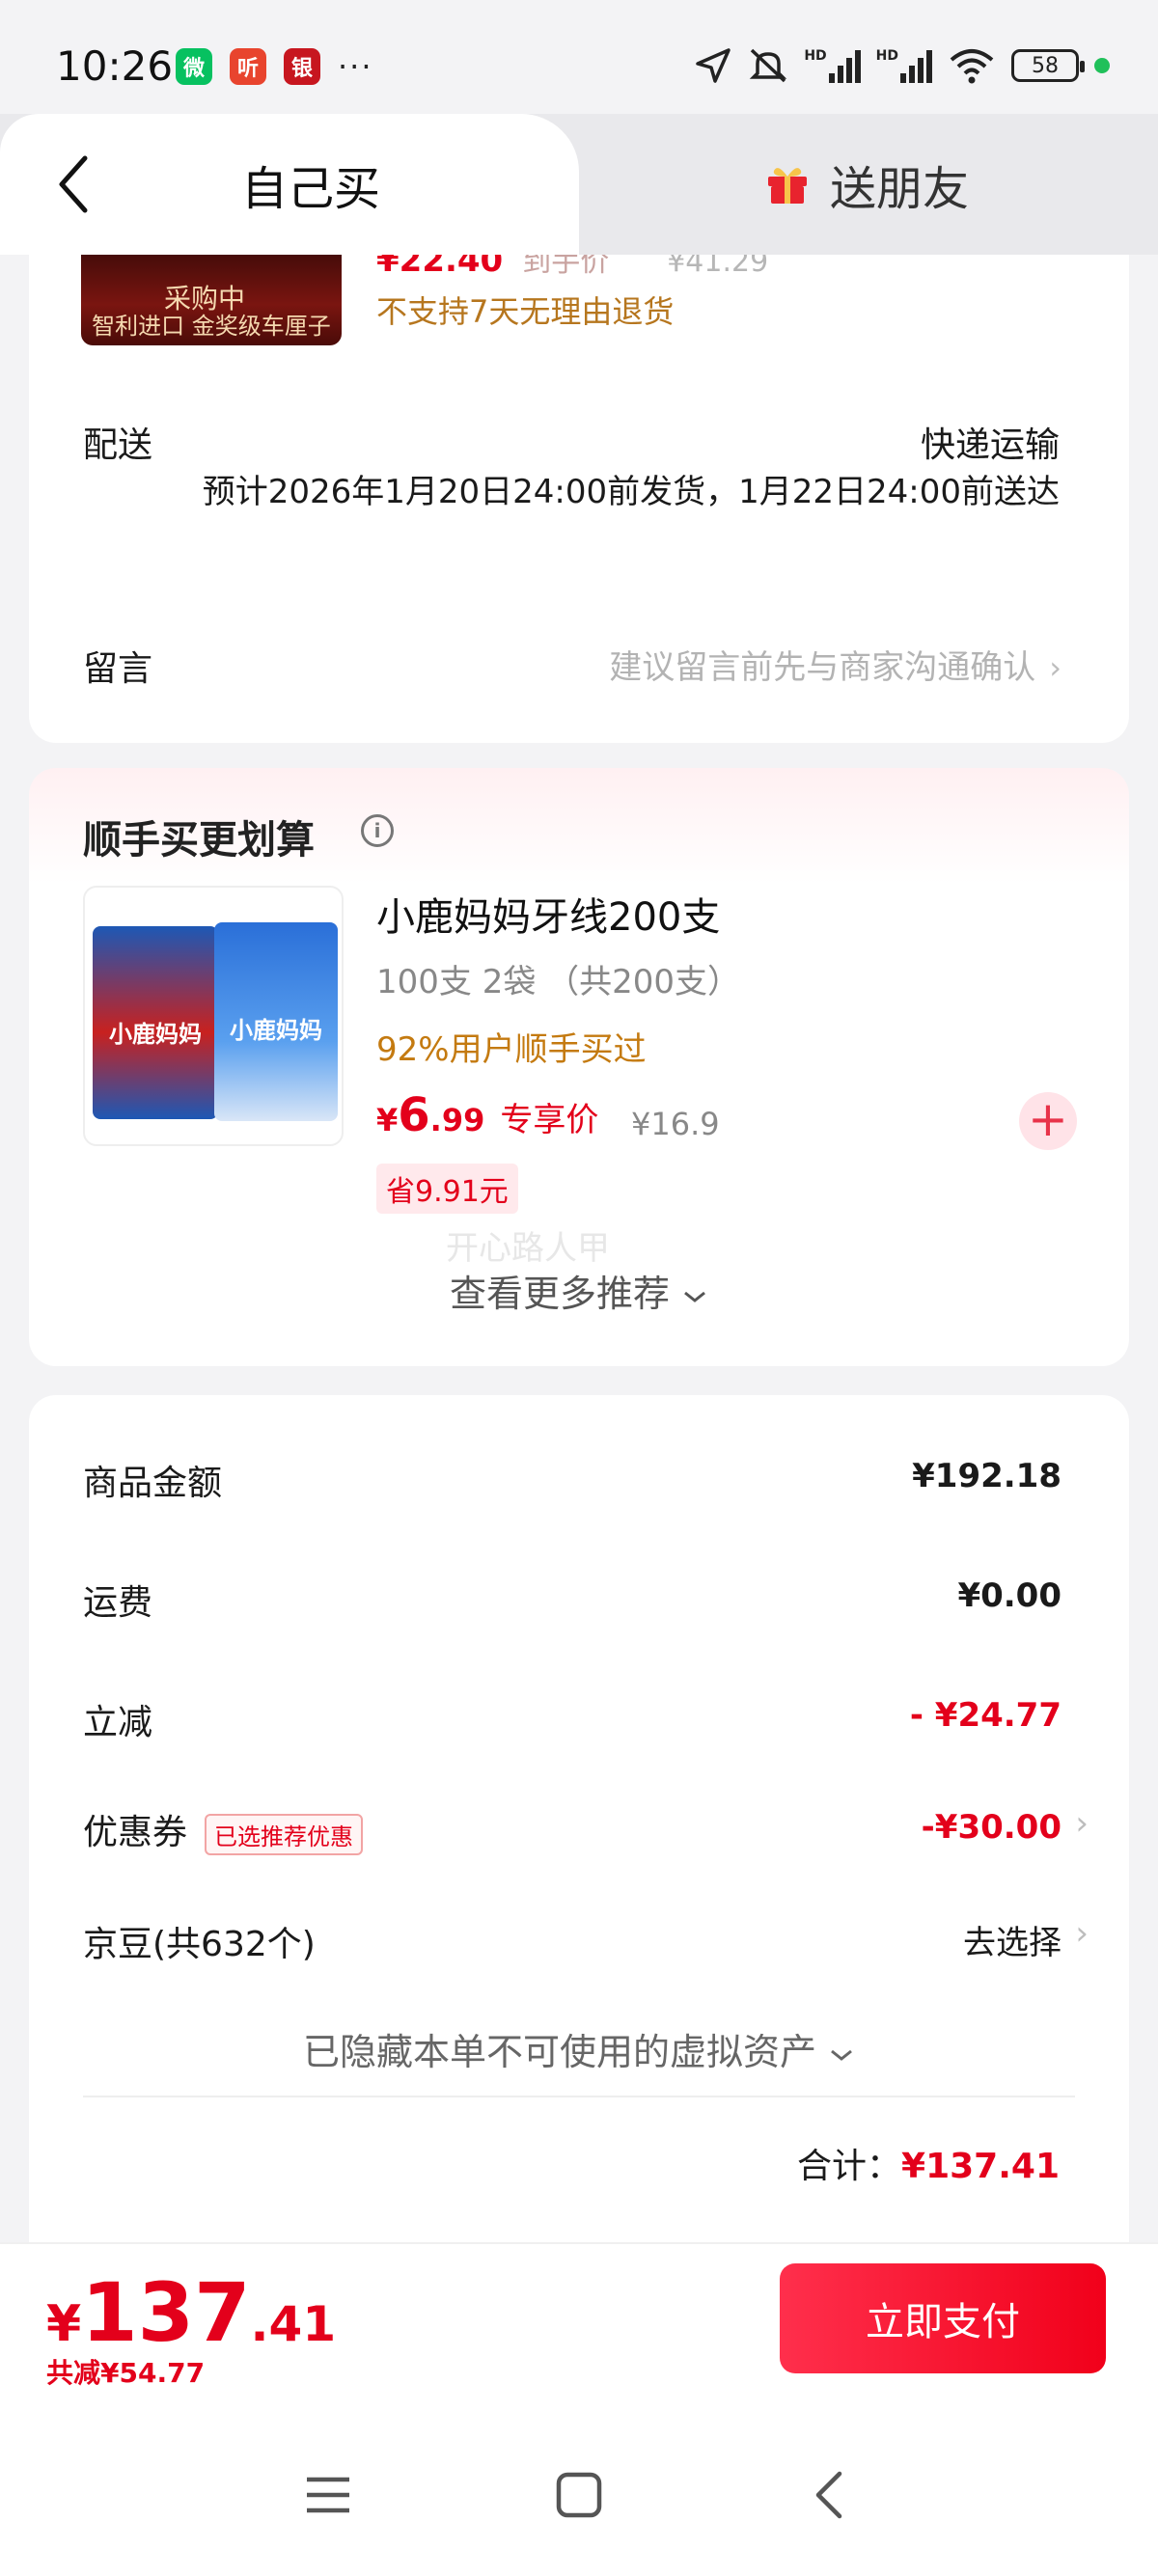  What do you see at coordinates (980, 2166) in the screenshot?
I see `order-total-value: ¥137.41` at bounding box center [980, 2166].